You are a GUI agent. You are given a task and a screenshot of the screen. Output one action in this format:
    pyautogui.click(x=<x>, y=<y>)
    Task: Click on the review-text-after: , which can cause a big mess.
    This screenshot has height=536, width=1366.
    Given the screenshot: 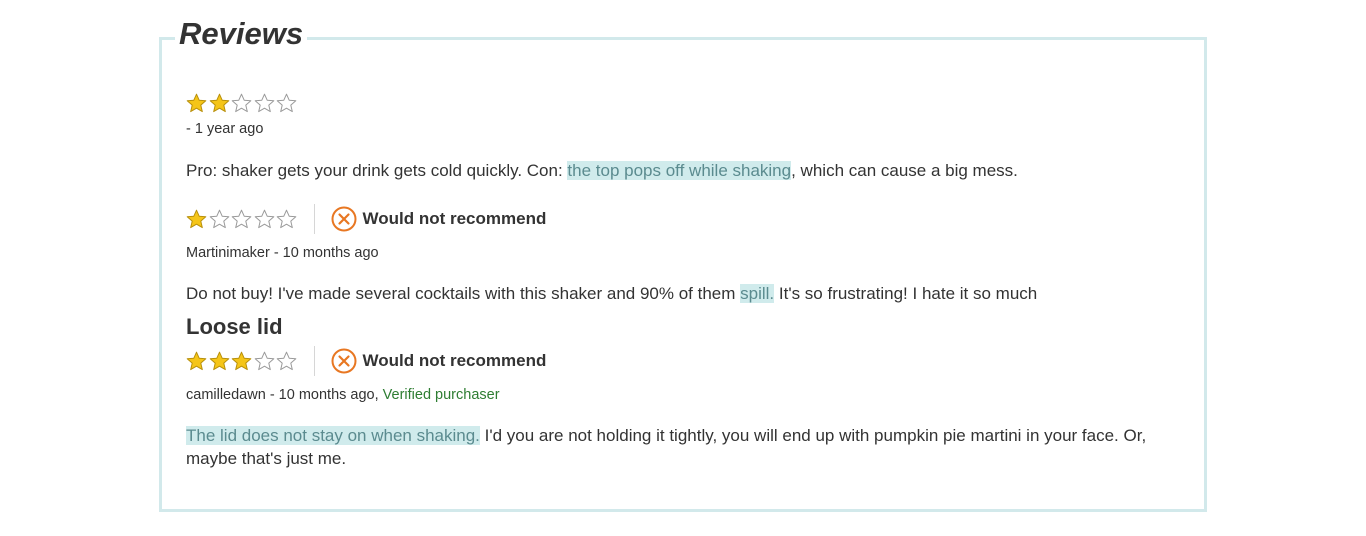 What is the action you would take?
    pyautogui.click(x=904, y=170)
    